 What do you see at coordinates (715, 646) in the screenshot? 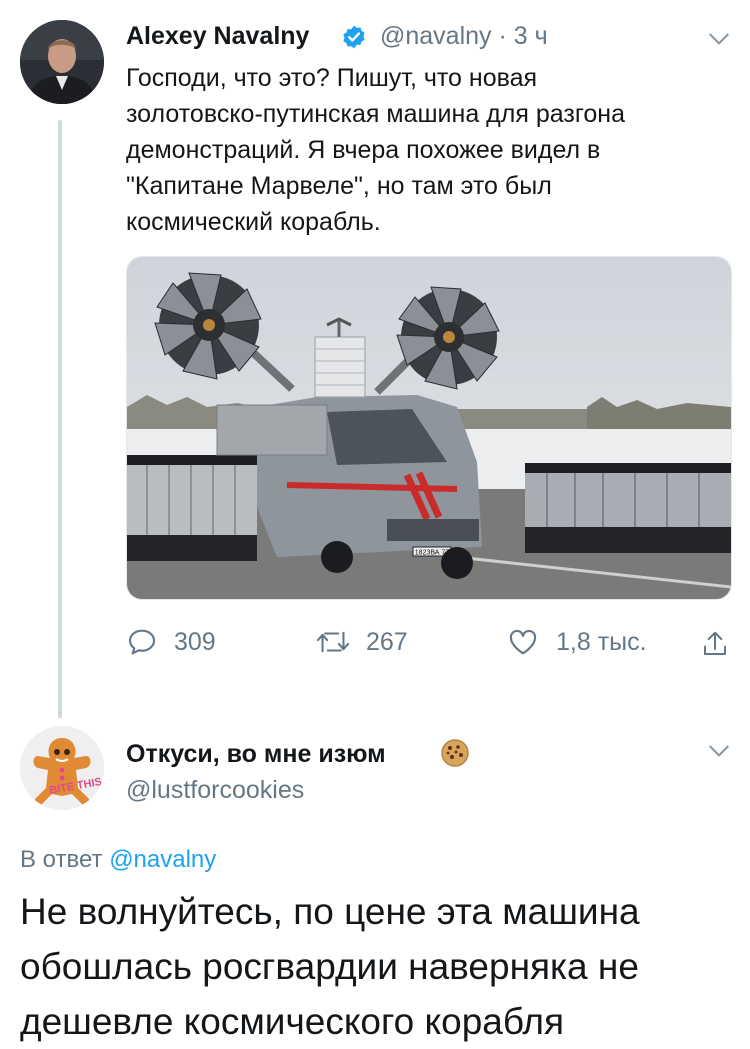
I see `share-icon` at bounding box center [715, 646].